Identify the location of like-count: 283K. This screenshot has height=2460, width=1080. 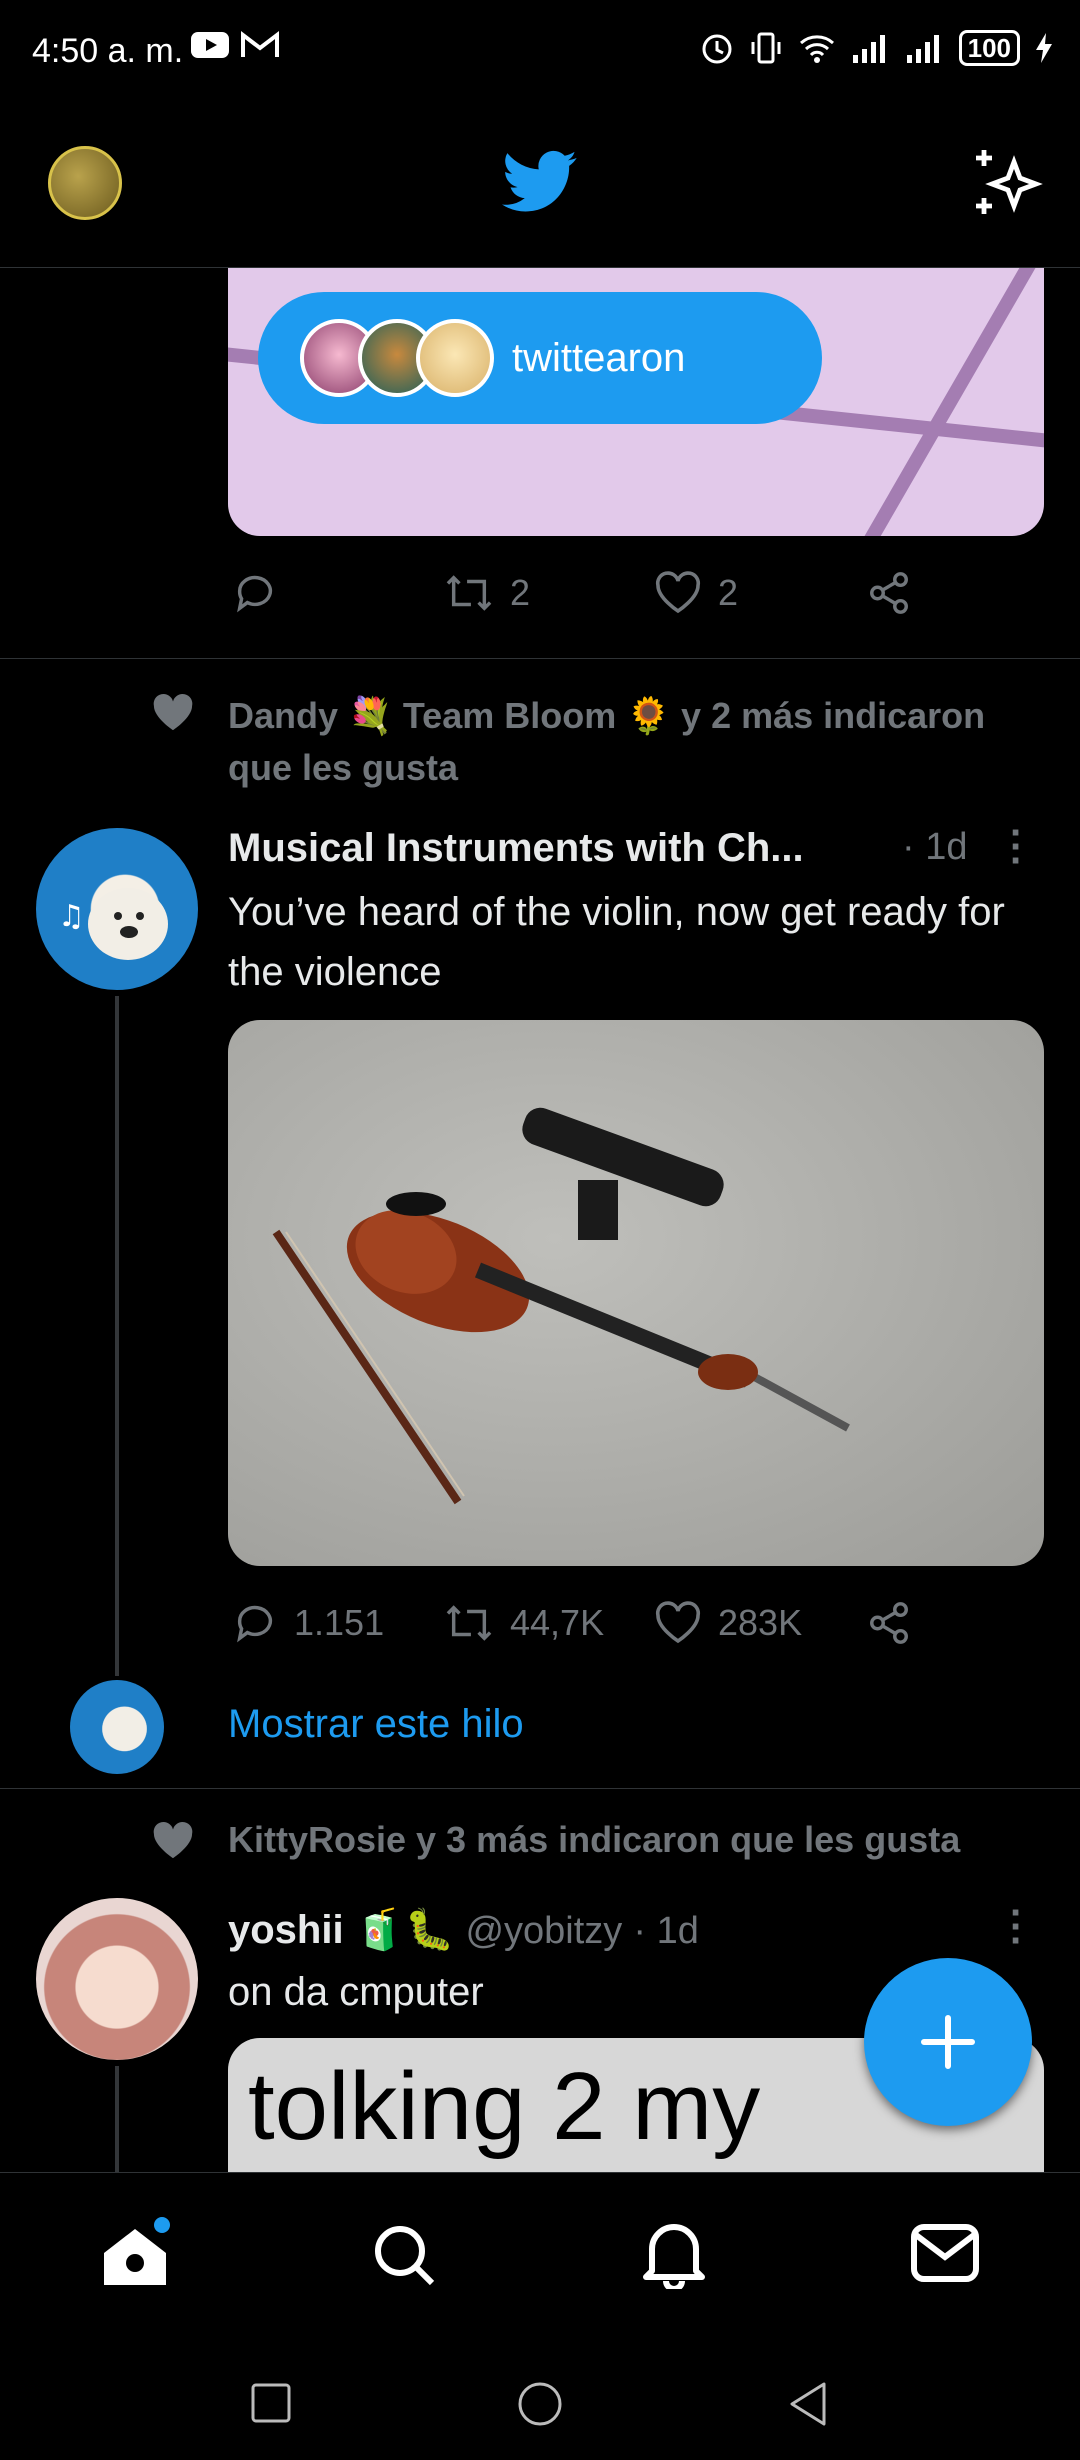
(760, 1622).